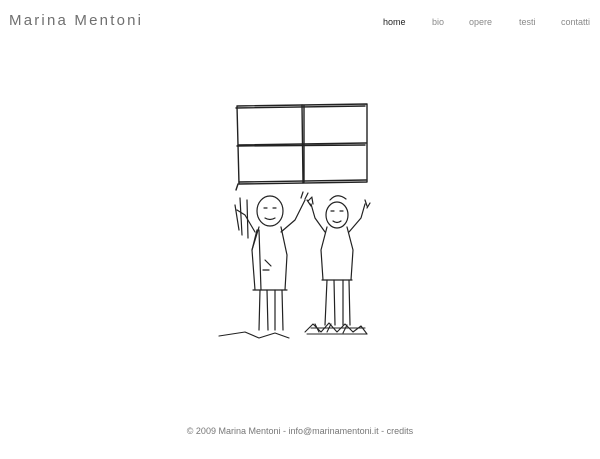 This screenshot has width=600, height=459. Describe the element at coordinates (394, 22) in the screenshot. I see `nav-item-home: home` at that location.